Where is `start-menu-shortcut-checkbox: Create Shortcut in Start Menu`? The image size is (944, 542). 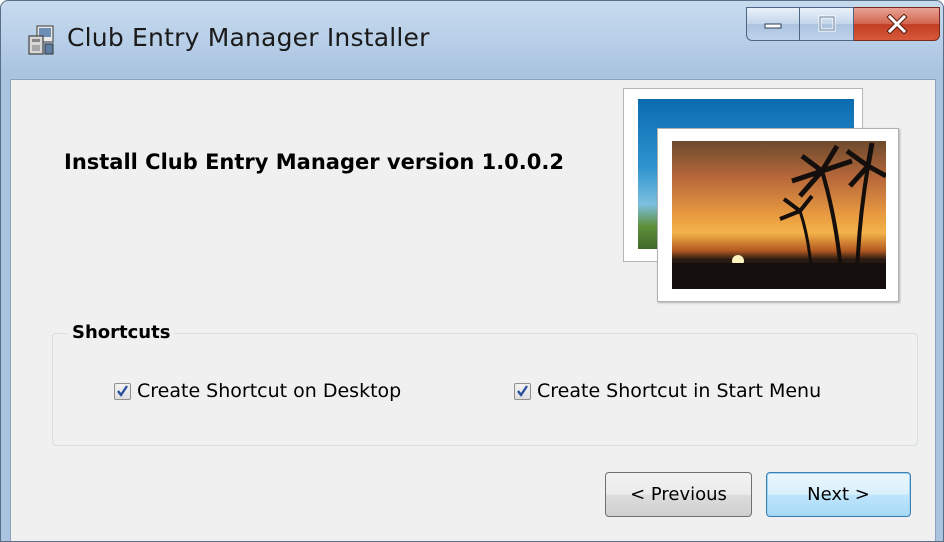
start-menu-shortcut-checkbox: Create Shortcut in Start Menu is located at coordinates (667, 391).